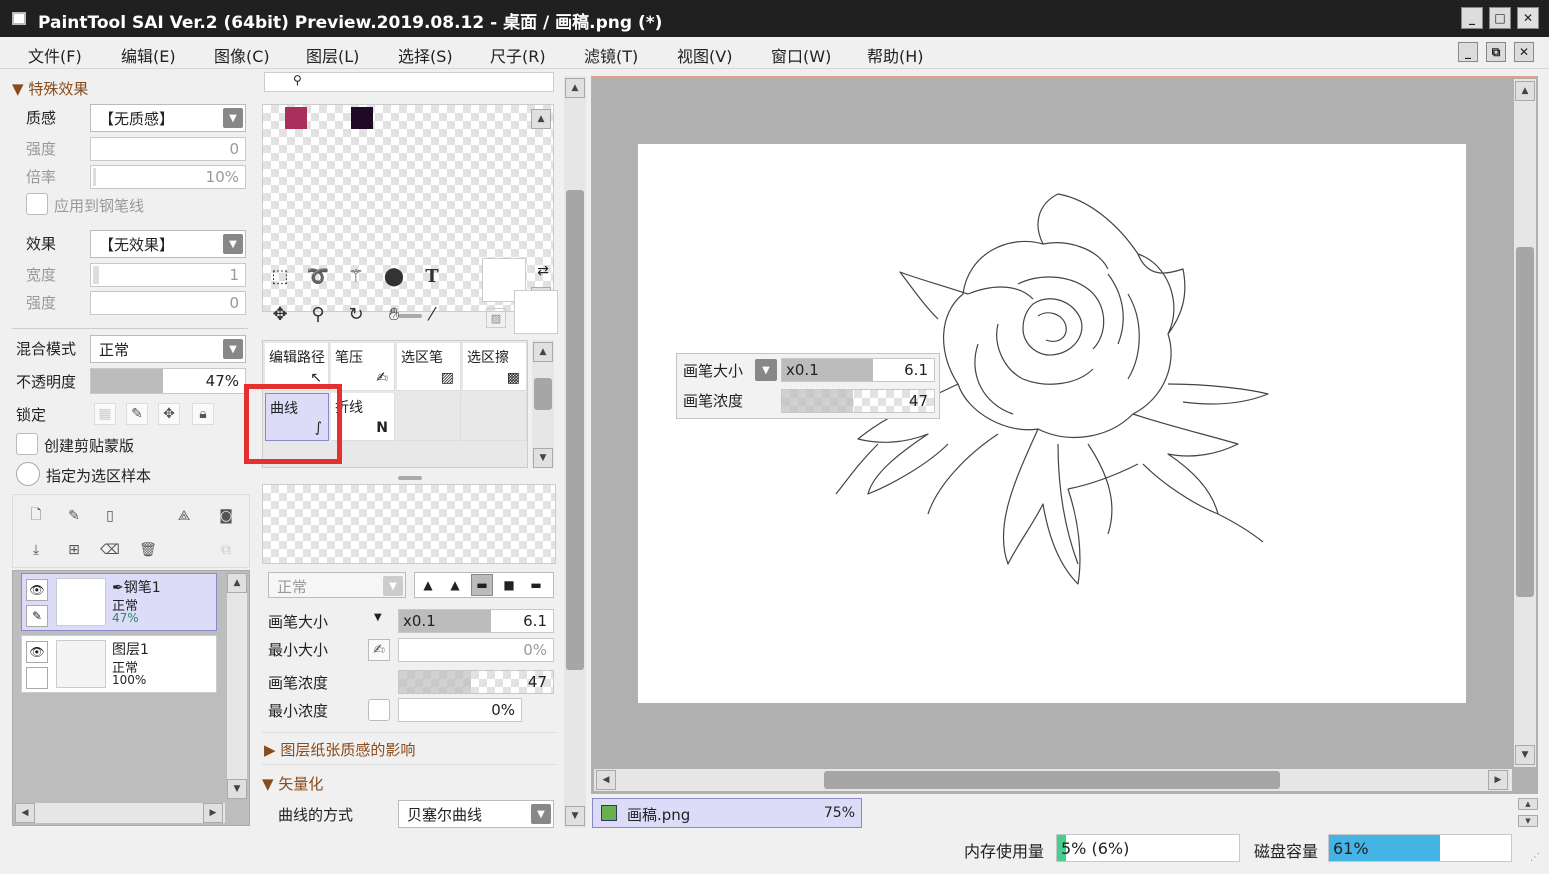 Image resolution: width=1549 pixels, height=874 pixels. What do you see at coordinates (169, 414) in the screenshot?
I see `lock-move-icon: ✥` at bounding box center [169, 414].